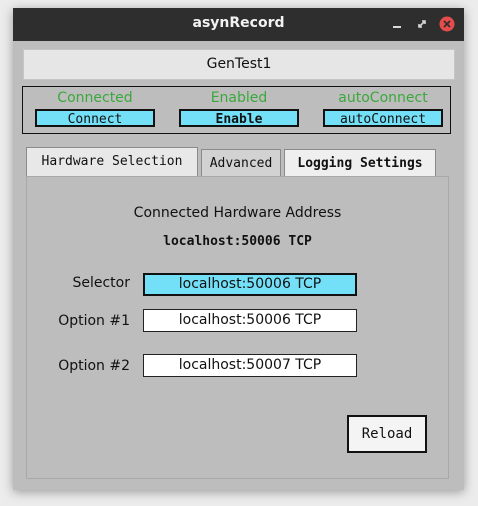 This screenshot has height=506, width=478. I want to click on enable-status: Enabled, so click(239, 98).